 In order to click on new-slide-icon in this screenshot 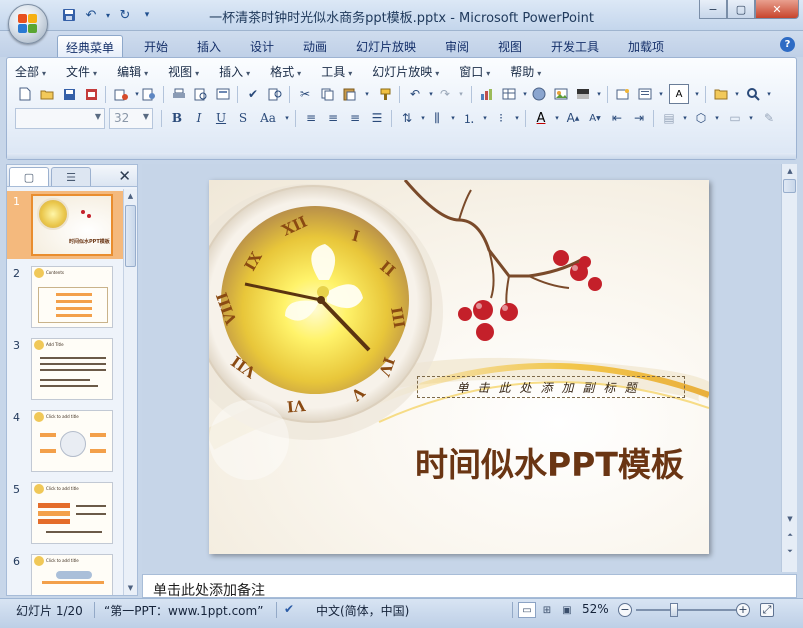, I will do `click(623, 94)`.